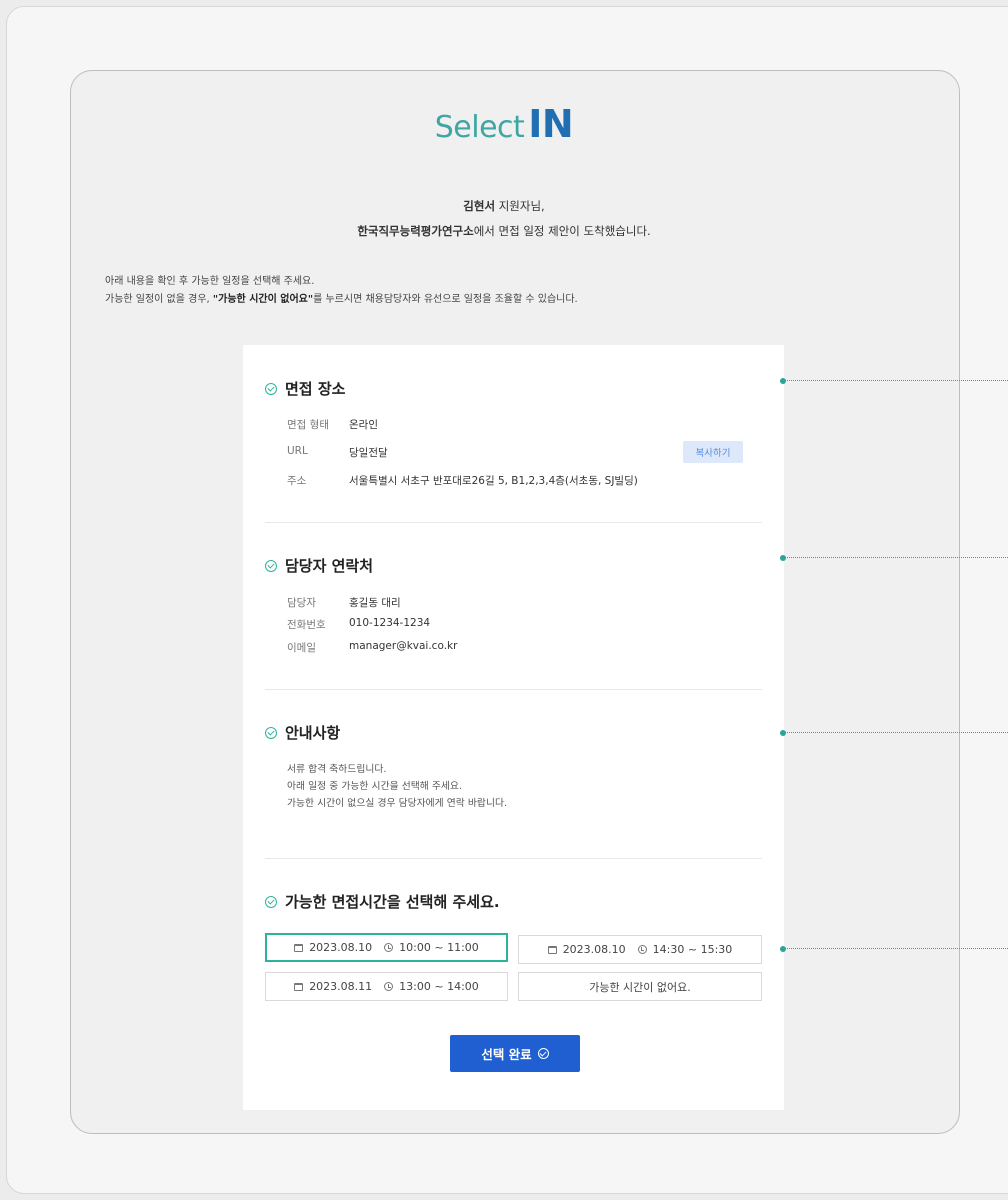 Image resolution: width=1008 pixels, height=1200 pixels. Describe the element at coordinates (301, 603) in the screenshot. I see `row-key: 담당자` at that location.